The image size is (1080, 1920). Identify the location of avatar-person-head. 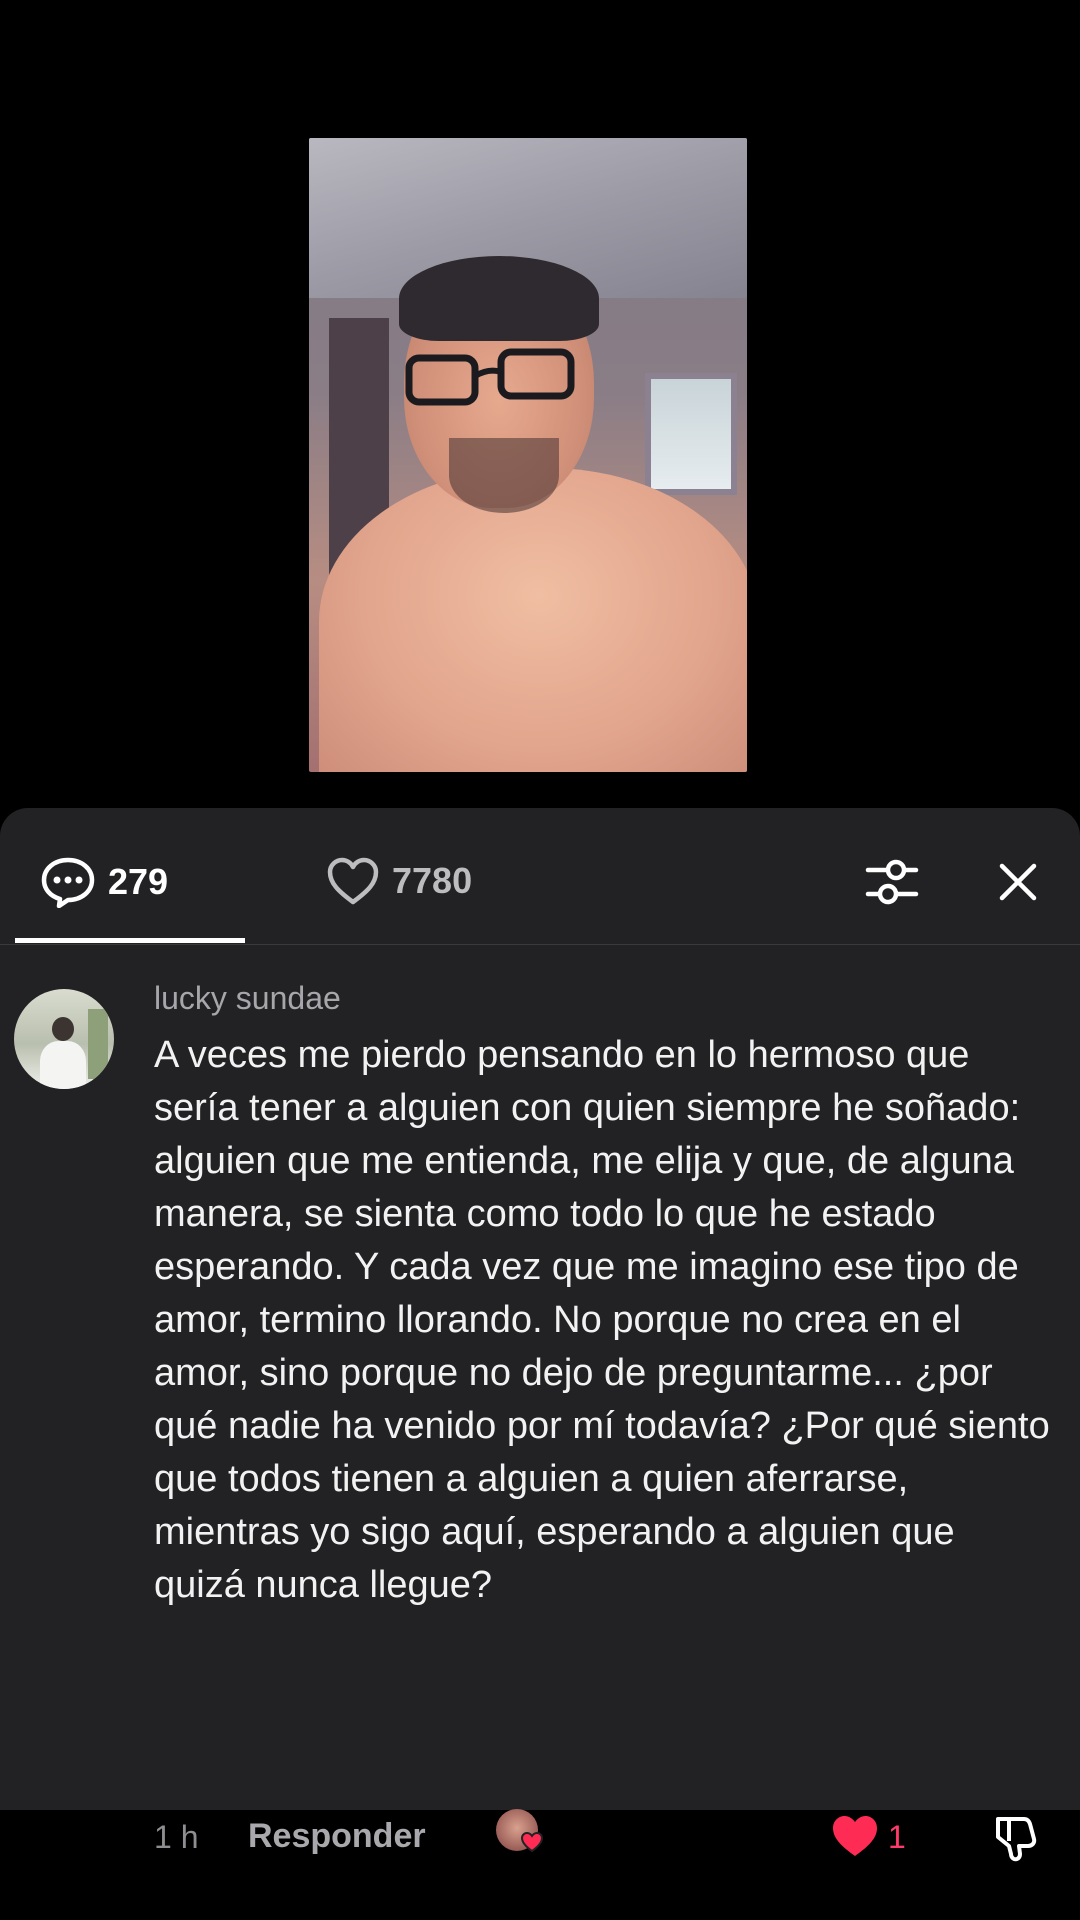
(63, 1029).